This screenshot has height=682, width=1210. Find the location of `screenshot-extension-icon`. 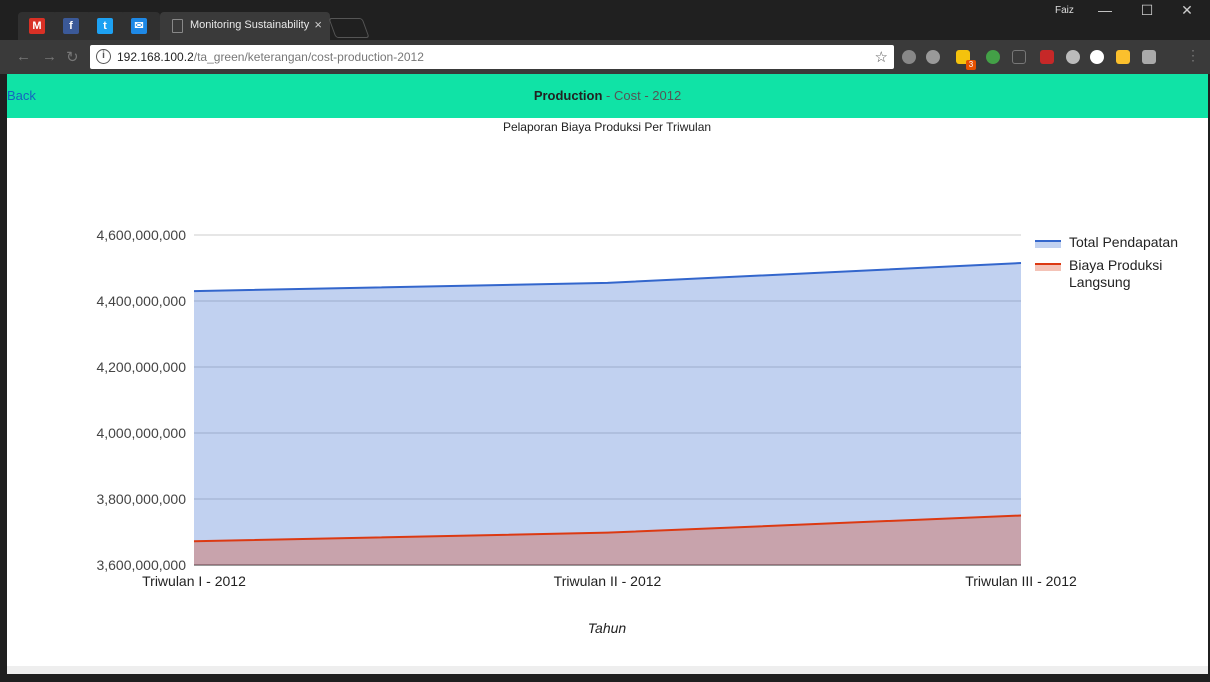

screenshot-extension-icon is located at coordinates (1019, 57).